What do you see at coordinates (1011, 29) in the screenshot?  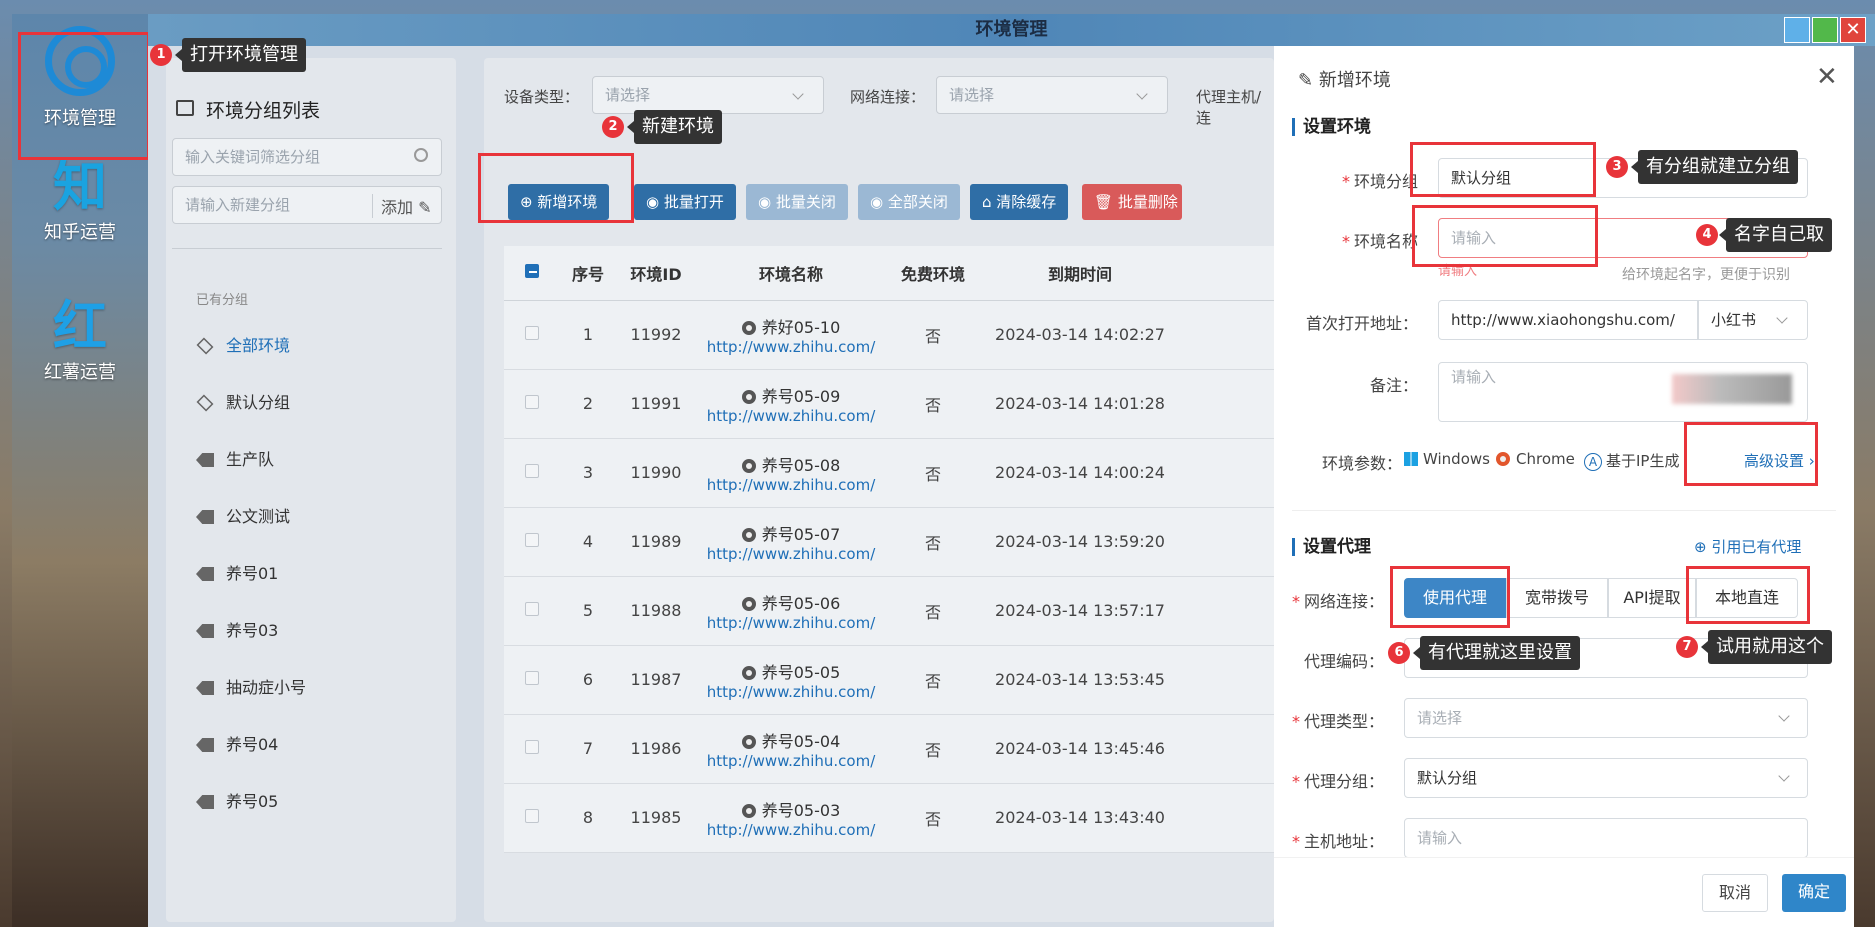 I see `window-title: 环境管理` at bounding box center [1011, 29].